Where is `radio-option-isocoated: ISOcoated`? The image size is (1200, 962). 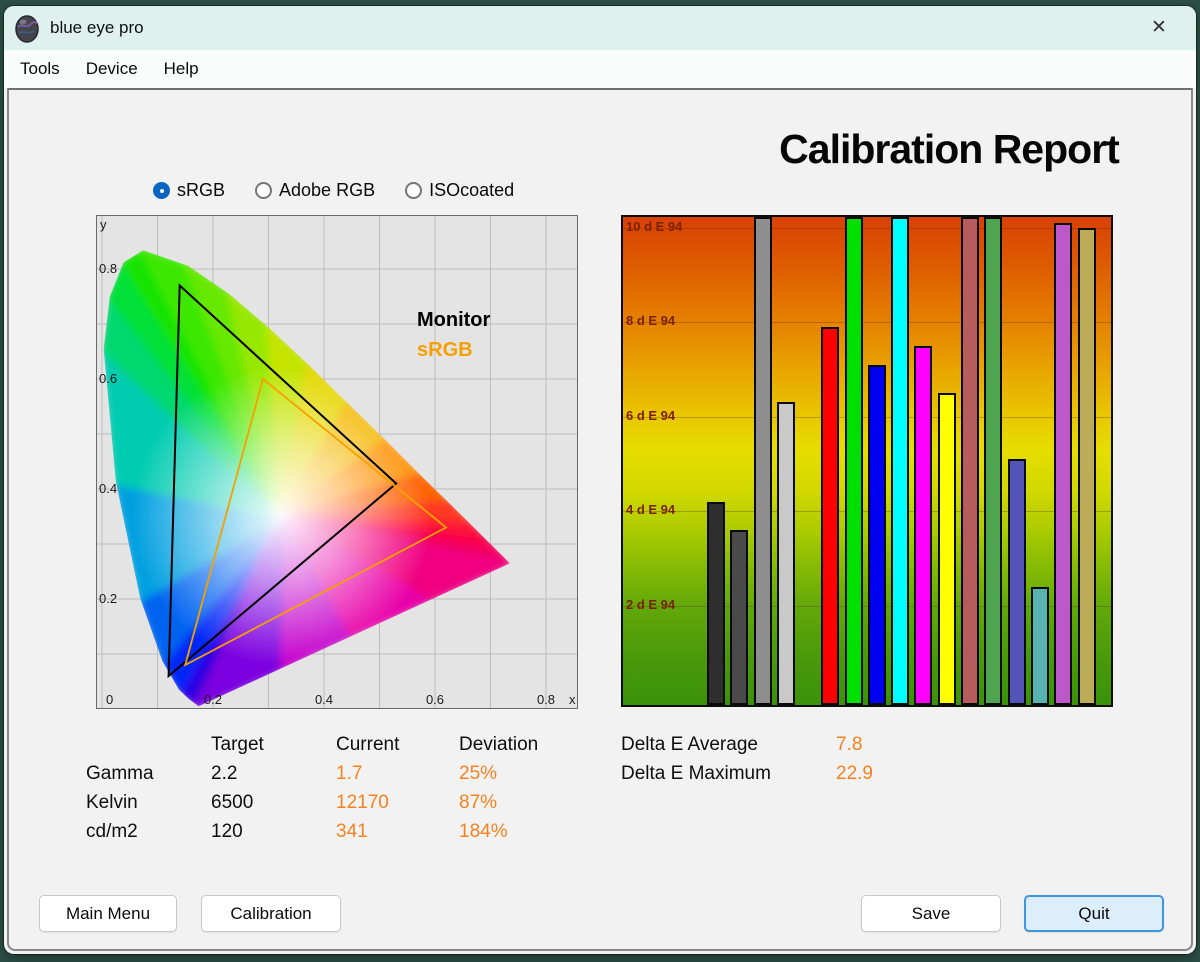 radio-option-isocoated: ISOcoated is located at coordinates (459, 190).